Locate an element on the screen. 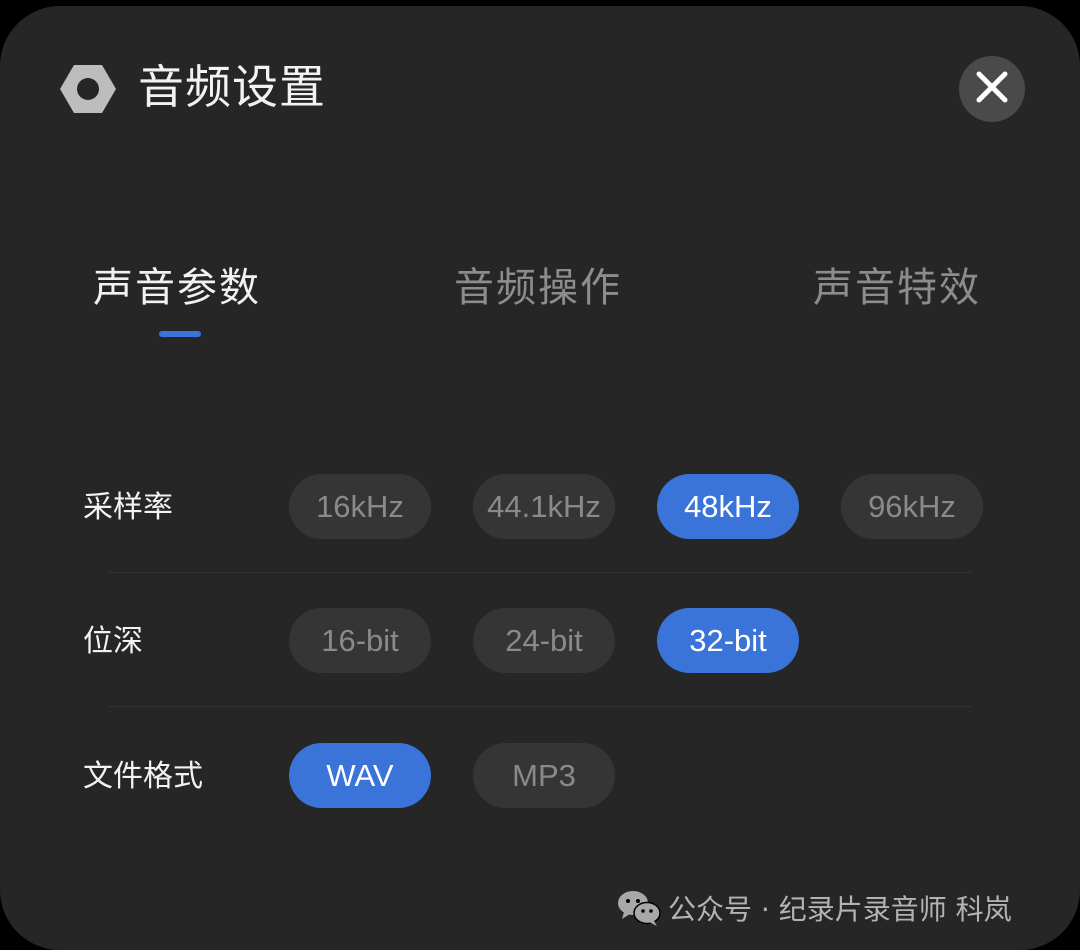 The width and height of the screenshot is (1080, 950). tab-sound-effects: 声音特效 is located at coordinates (897, 288).